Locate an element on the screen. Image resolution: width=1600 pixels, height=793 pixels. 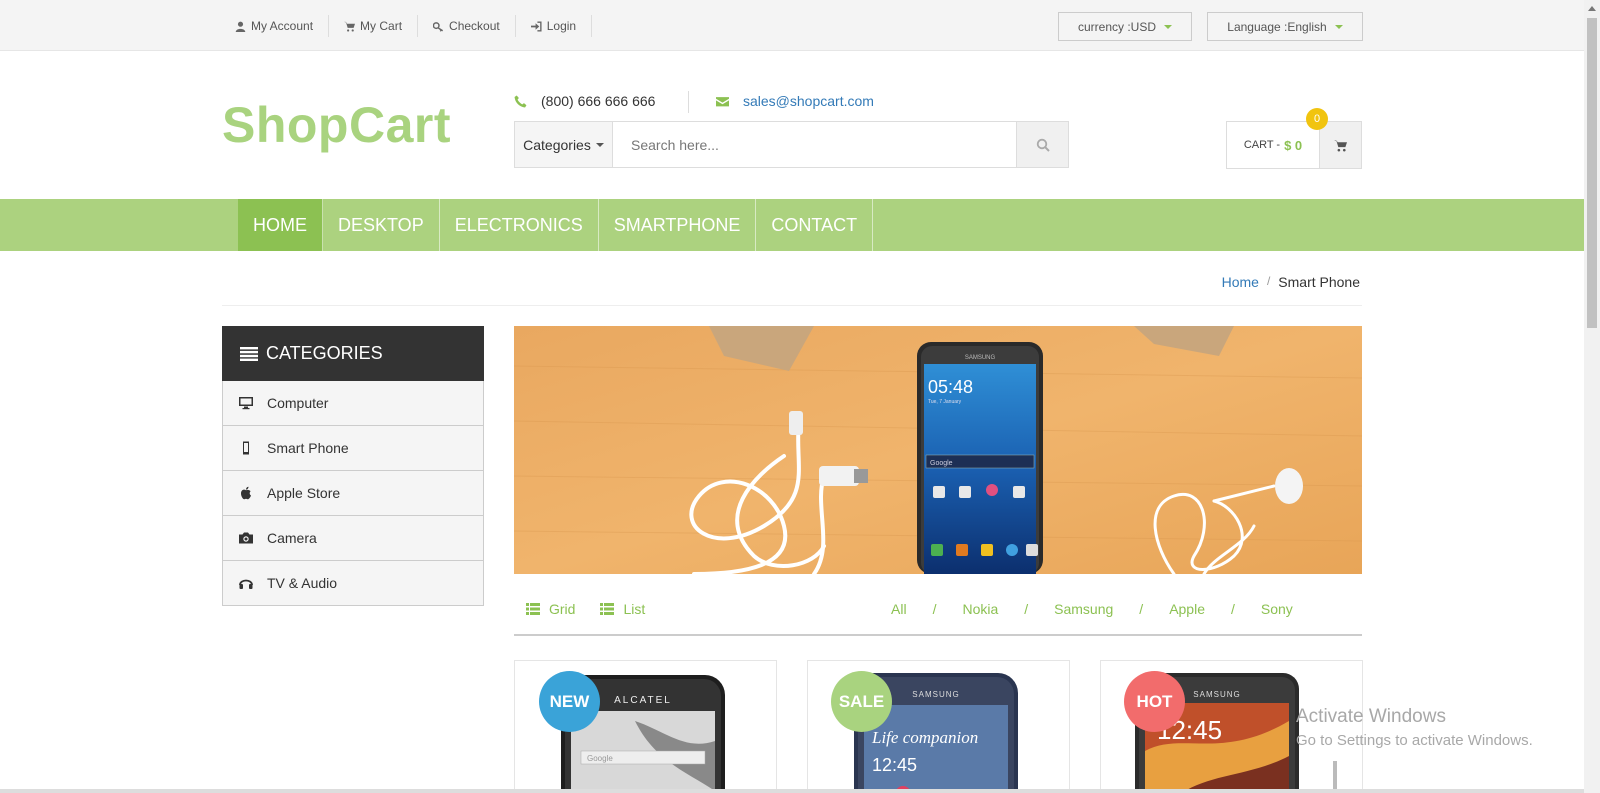
brand-filters: All / Nokia / Samsung / Apple / Sony is located at coordinates (1092, 609).